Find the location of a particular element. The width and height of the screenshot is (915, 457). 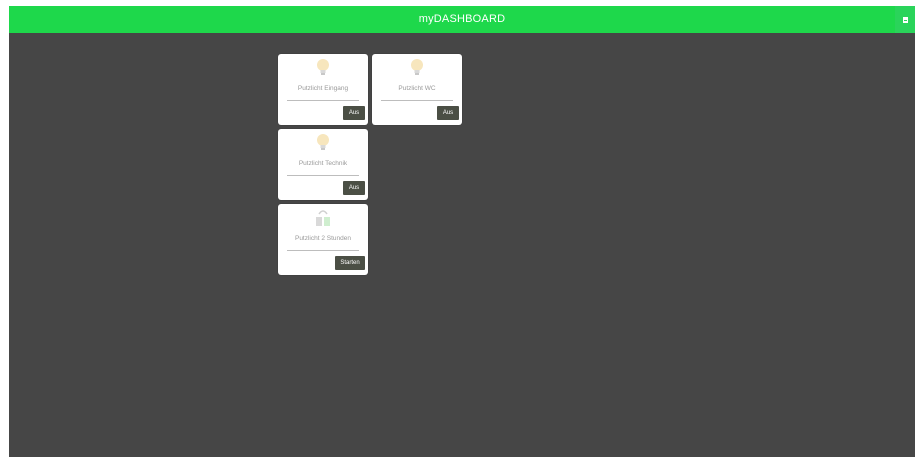

light-card-technik: Putzlicht Technik Aus is located at coordinates (323, 164).